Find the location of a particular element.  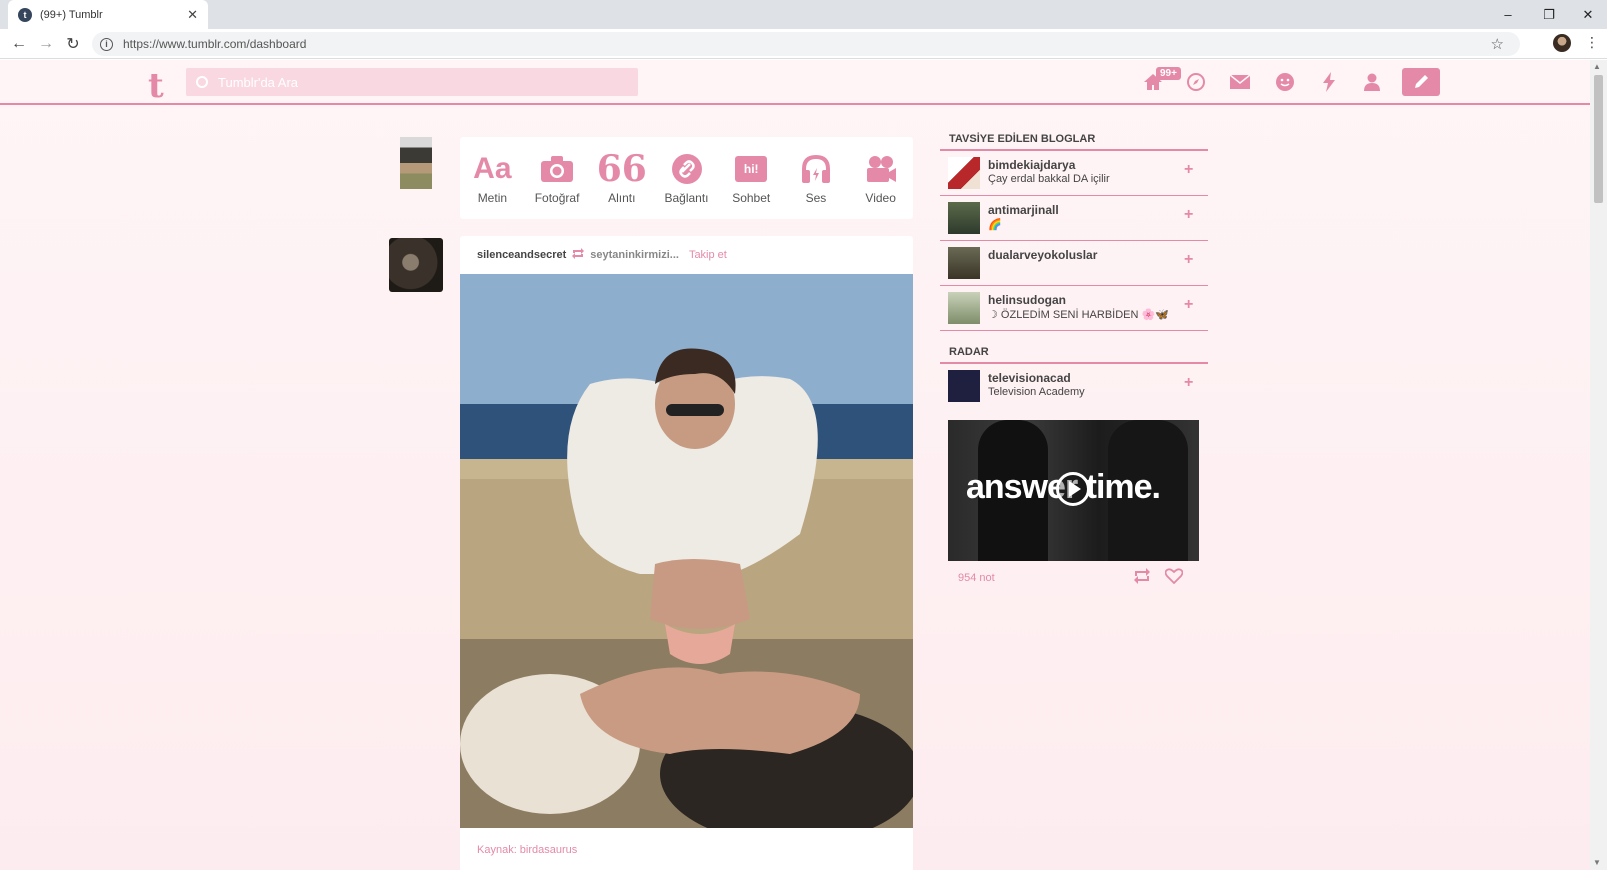

search-input: Tumblr'da Ara is located at coordinates (412, 82).